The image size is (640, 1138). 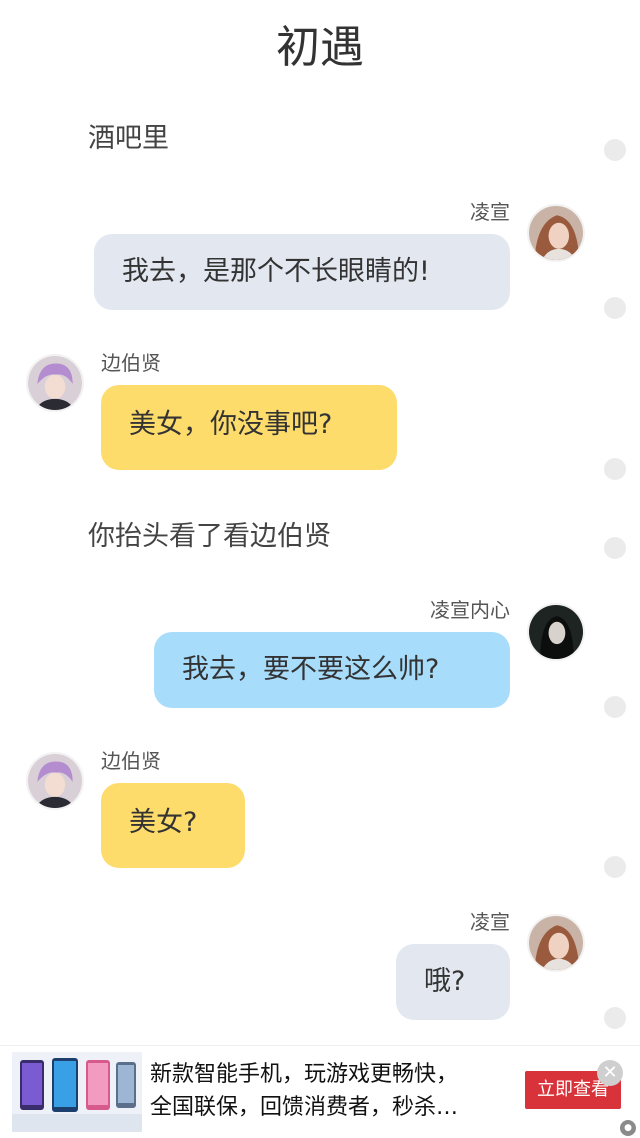 What do you see at coordinates (453, 982) in the screenshot?
I see `message-bubble: 哦?` at bounding box center [453, 982].